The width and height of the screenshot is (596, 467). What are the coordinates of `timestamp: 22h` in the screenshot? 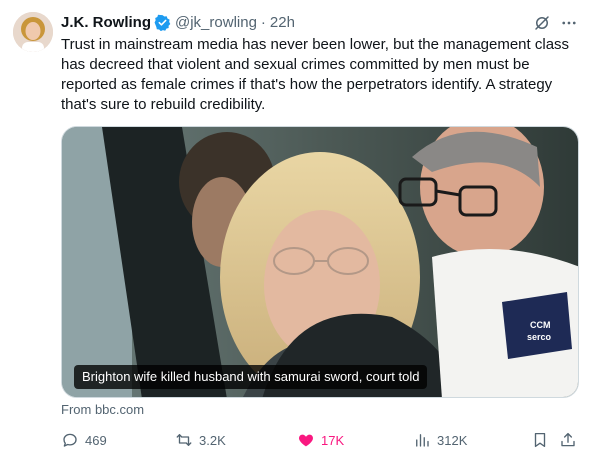 It's located at (282, 22).